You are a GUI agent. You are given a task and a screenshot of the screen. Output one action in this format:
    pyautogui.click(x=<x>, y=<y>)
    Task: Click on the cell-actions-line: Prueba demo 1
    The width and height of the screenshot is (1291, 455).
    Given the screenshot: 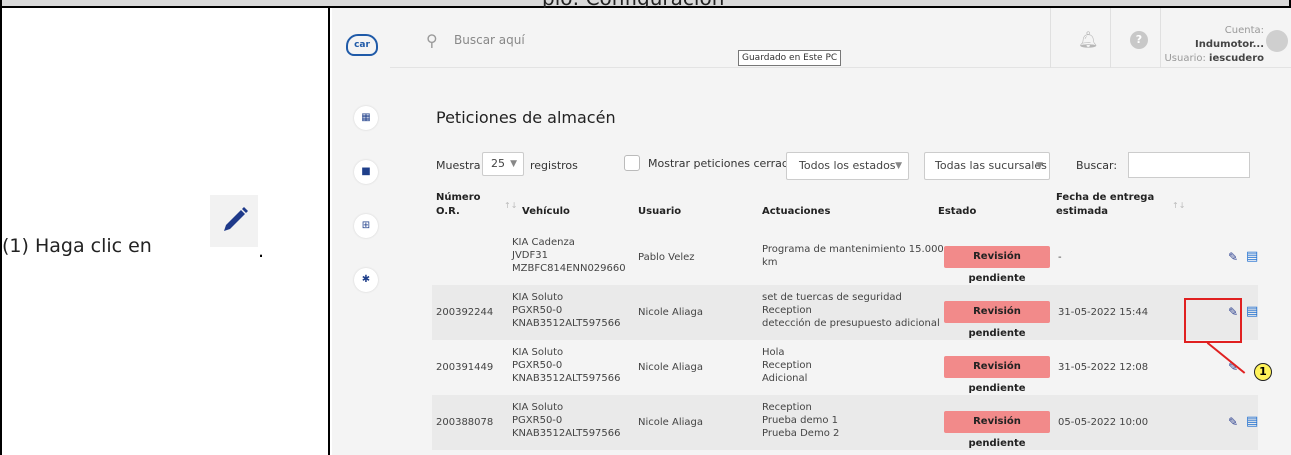 What is the action you would take?
    pyautogui.click(x=800, y=420)
    